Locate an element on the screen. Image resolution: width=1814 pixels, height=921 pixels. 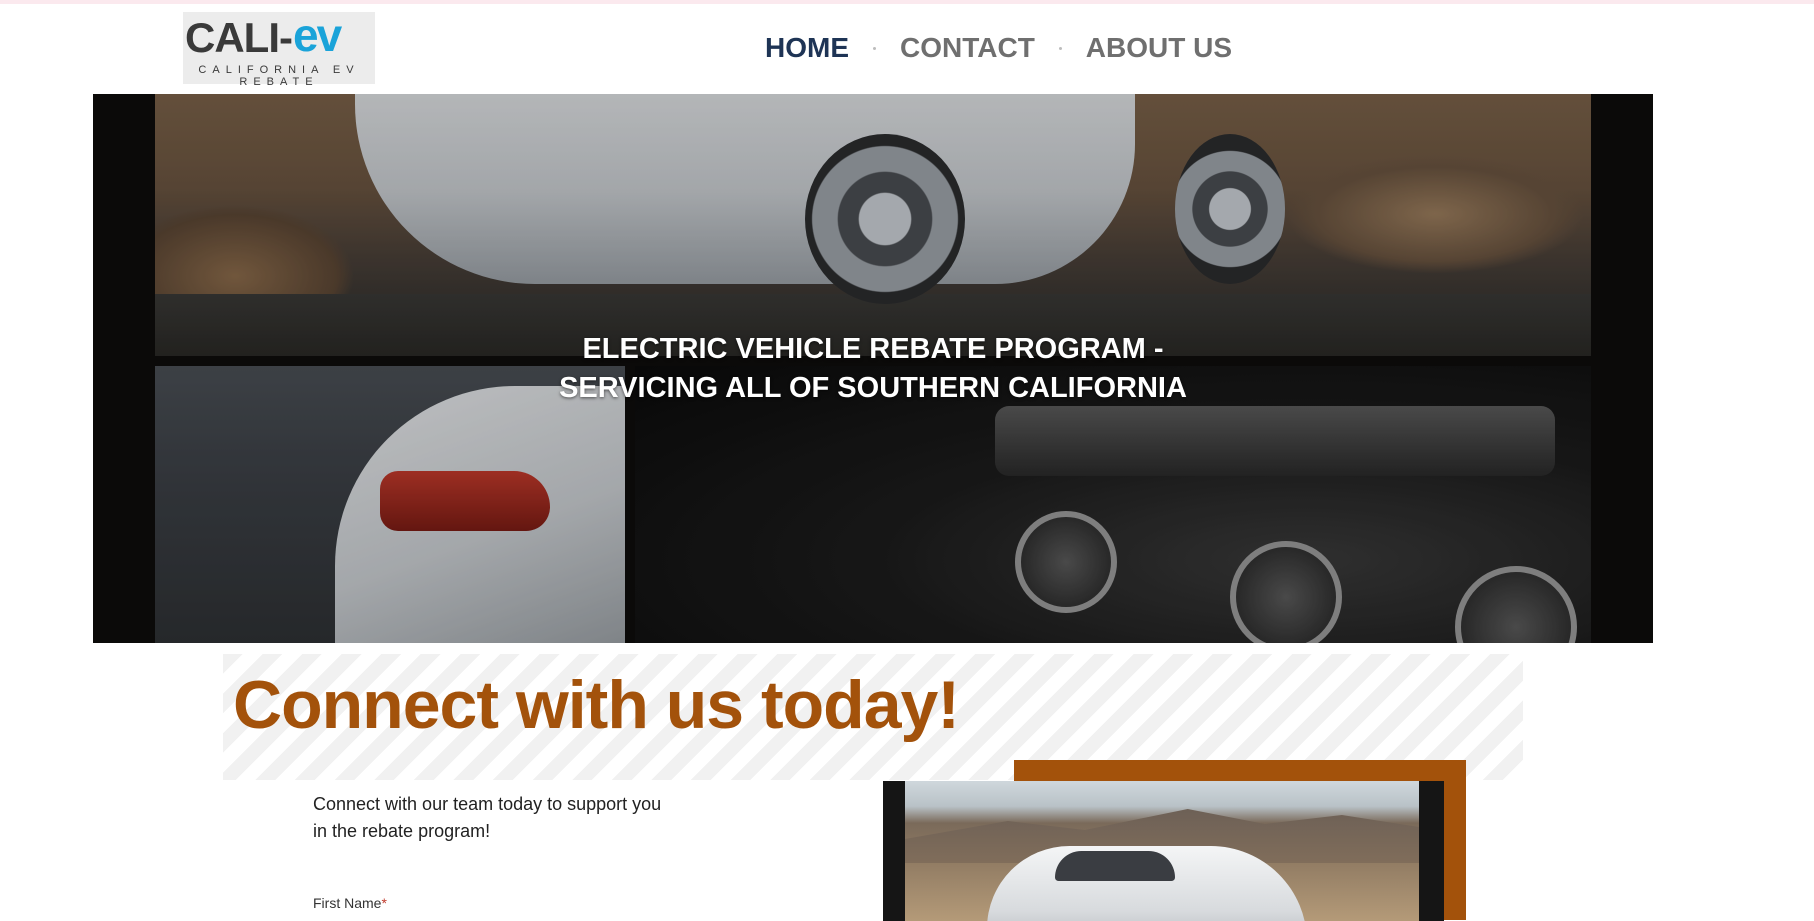
logo-main-text: CALI- is located at coordinates (239, 37).